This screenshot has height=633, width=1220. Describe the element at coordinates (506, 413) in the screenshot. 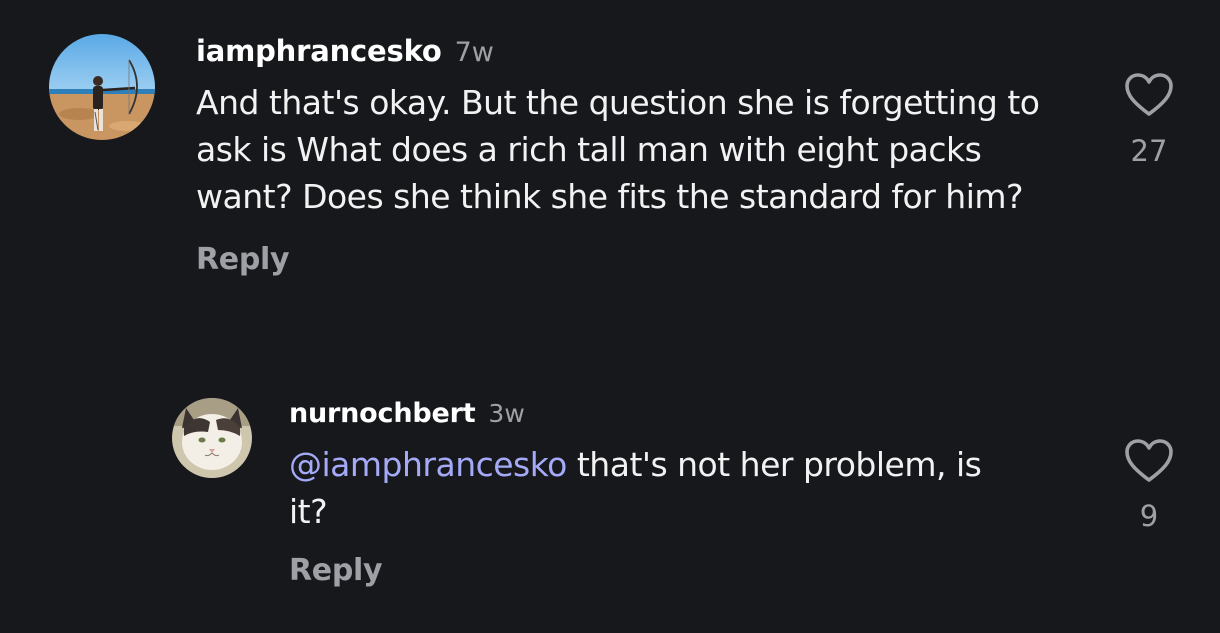

I see `timestamp: 3w` at that location.